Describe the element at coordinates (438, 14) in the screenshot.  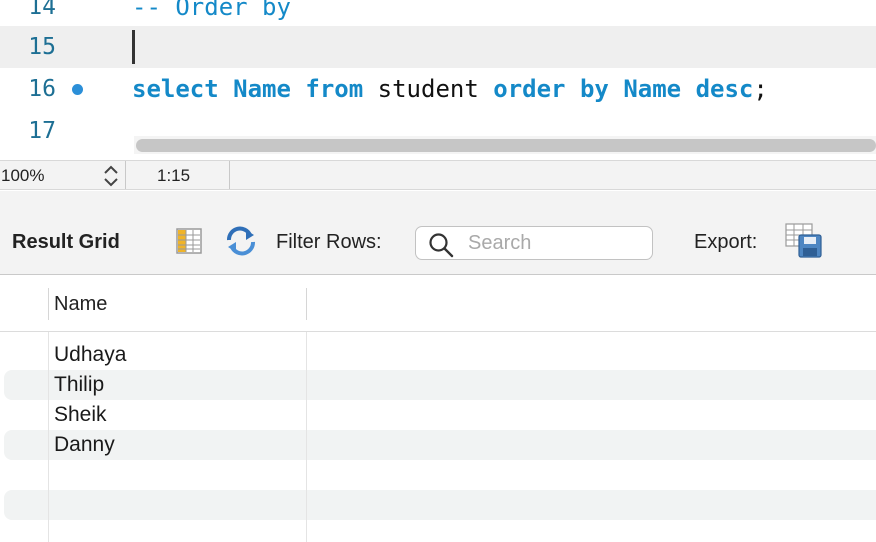
I see `editor-line-14: 14 -- Order by` at that location.